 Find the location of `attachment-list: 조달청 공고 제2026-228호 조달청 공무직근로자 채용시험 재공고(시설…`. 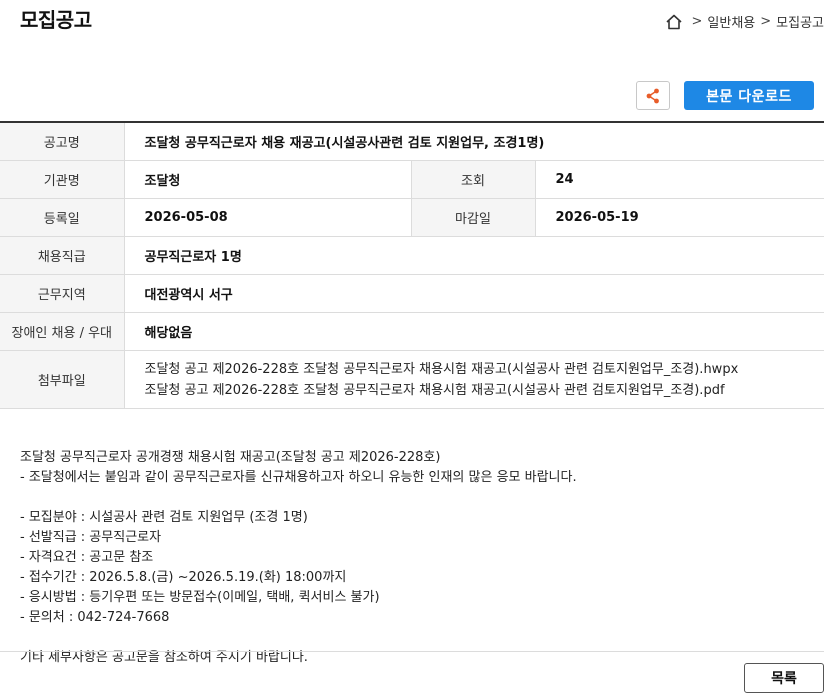

attachment-list: 조달청 공고 제2026-228호 조달청 공무직근로자 채용시험 재공고(시설… is located at coordinates (474, 379).